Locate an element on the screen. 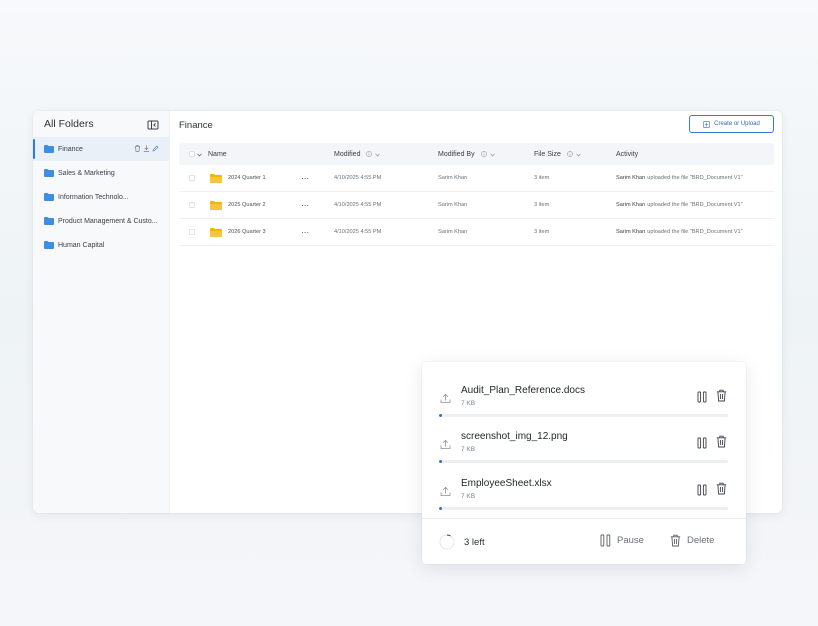 Image resolution: width=818 pixels, height=626 pixels. sidebar-item-label: Human Capital is located at coordinates (81, 245).